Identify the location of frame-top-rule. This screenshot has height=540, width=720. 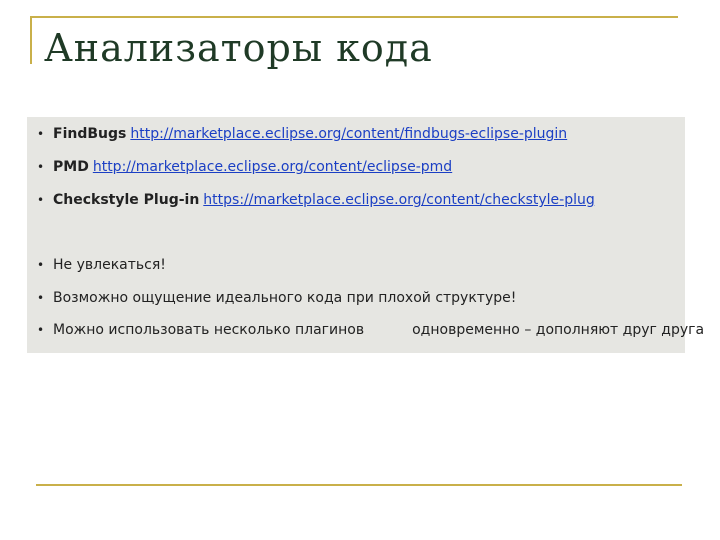
(354, 17).